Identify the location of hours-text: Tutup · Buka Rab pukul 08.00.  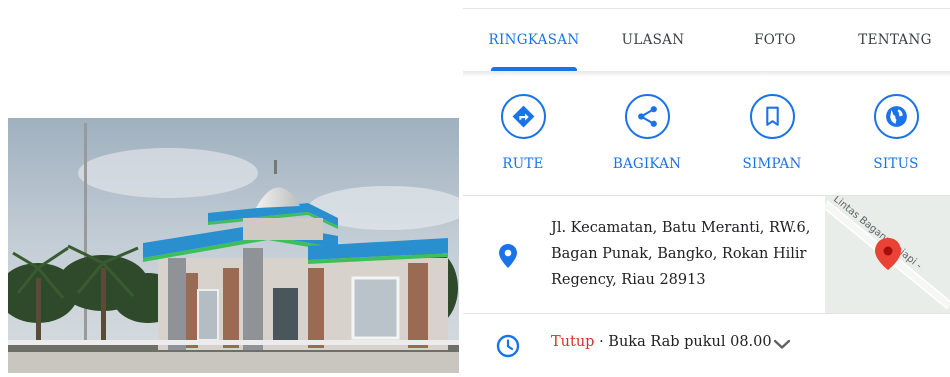
(661, 342).